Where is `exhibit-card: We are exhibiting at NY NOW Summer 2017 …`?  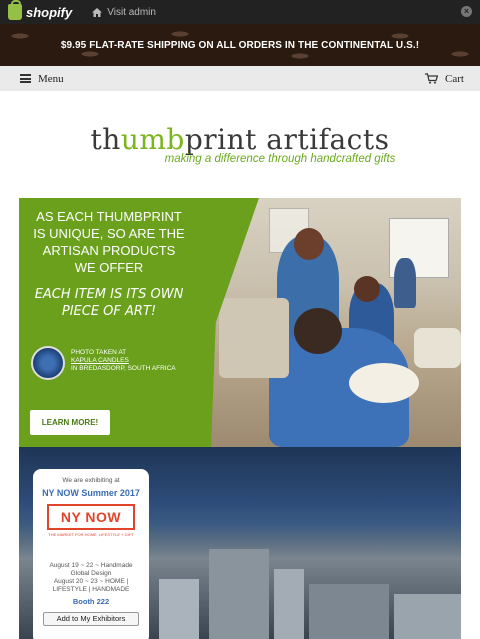 exhibit-card: We are exhibiting at NY NOW Summer 2017 … is located at coordinates (91, 554).